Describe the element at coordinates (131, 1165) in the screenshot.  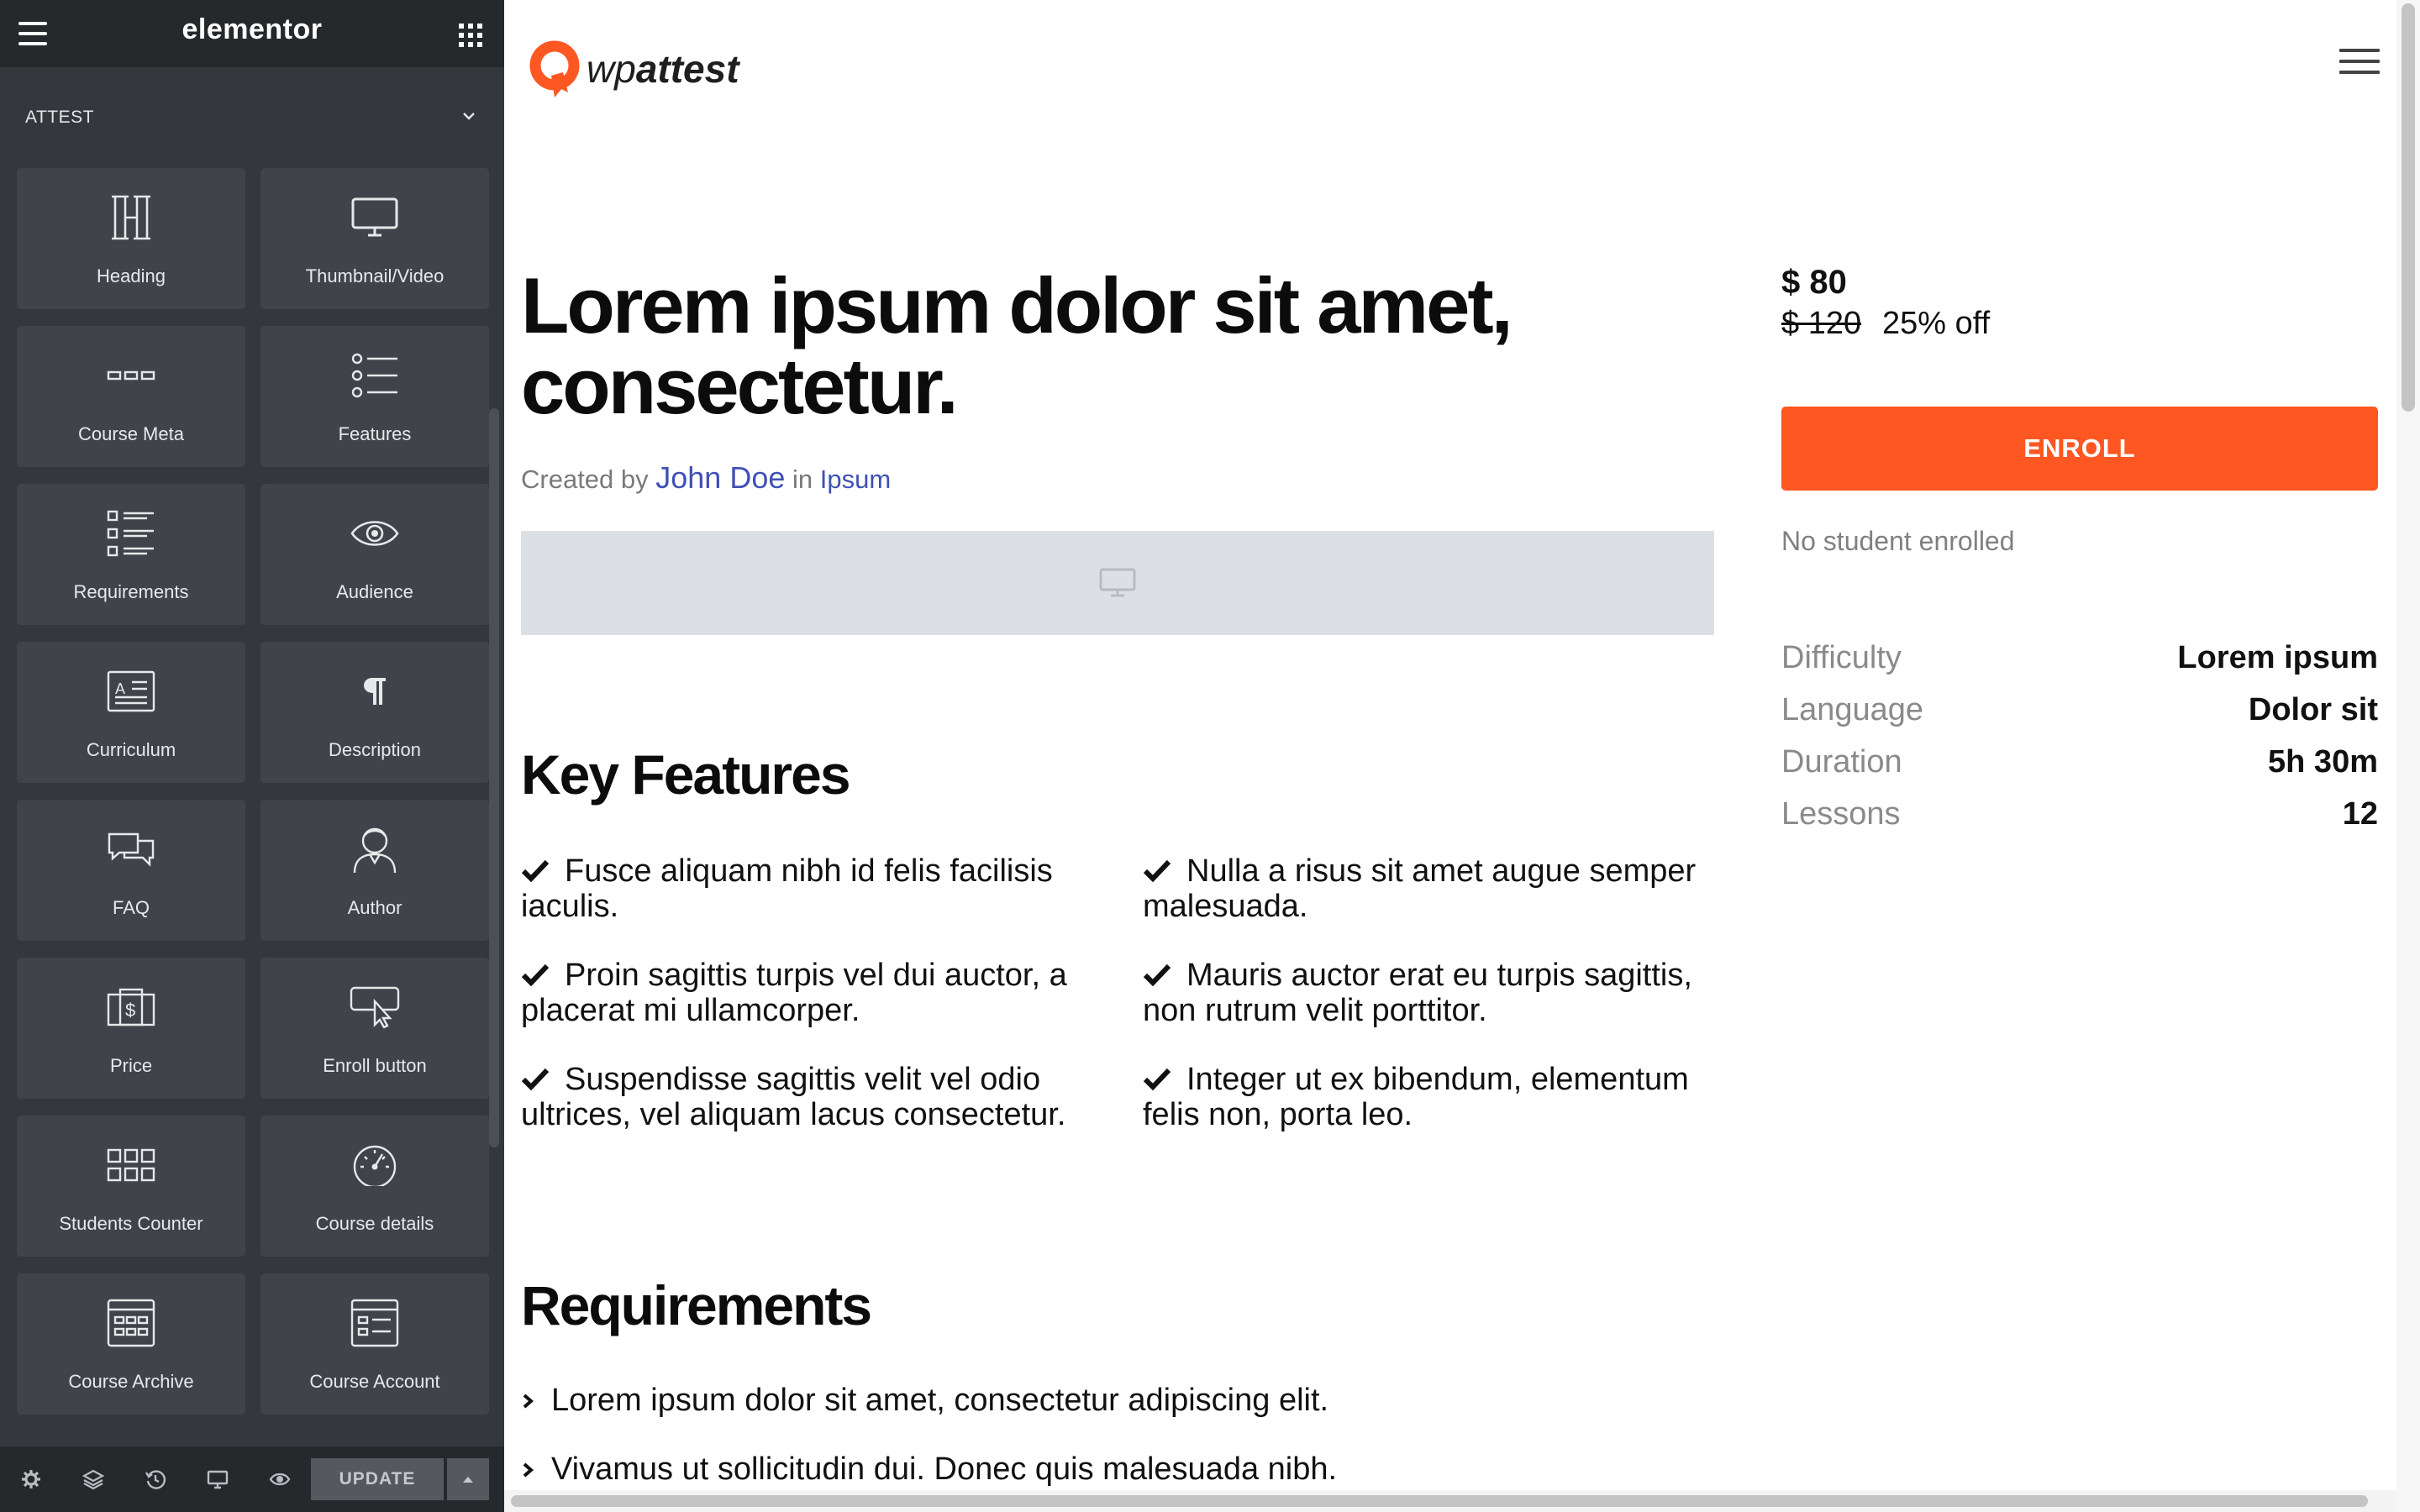
I see `students-grid-icon` at that location.